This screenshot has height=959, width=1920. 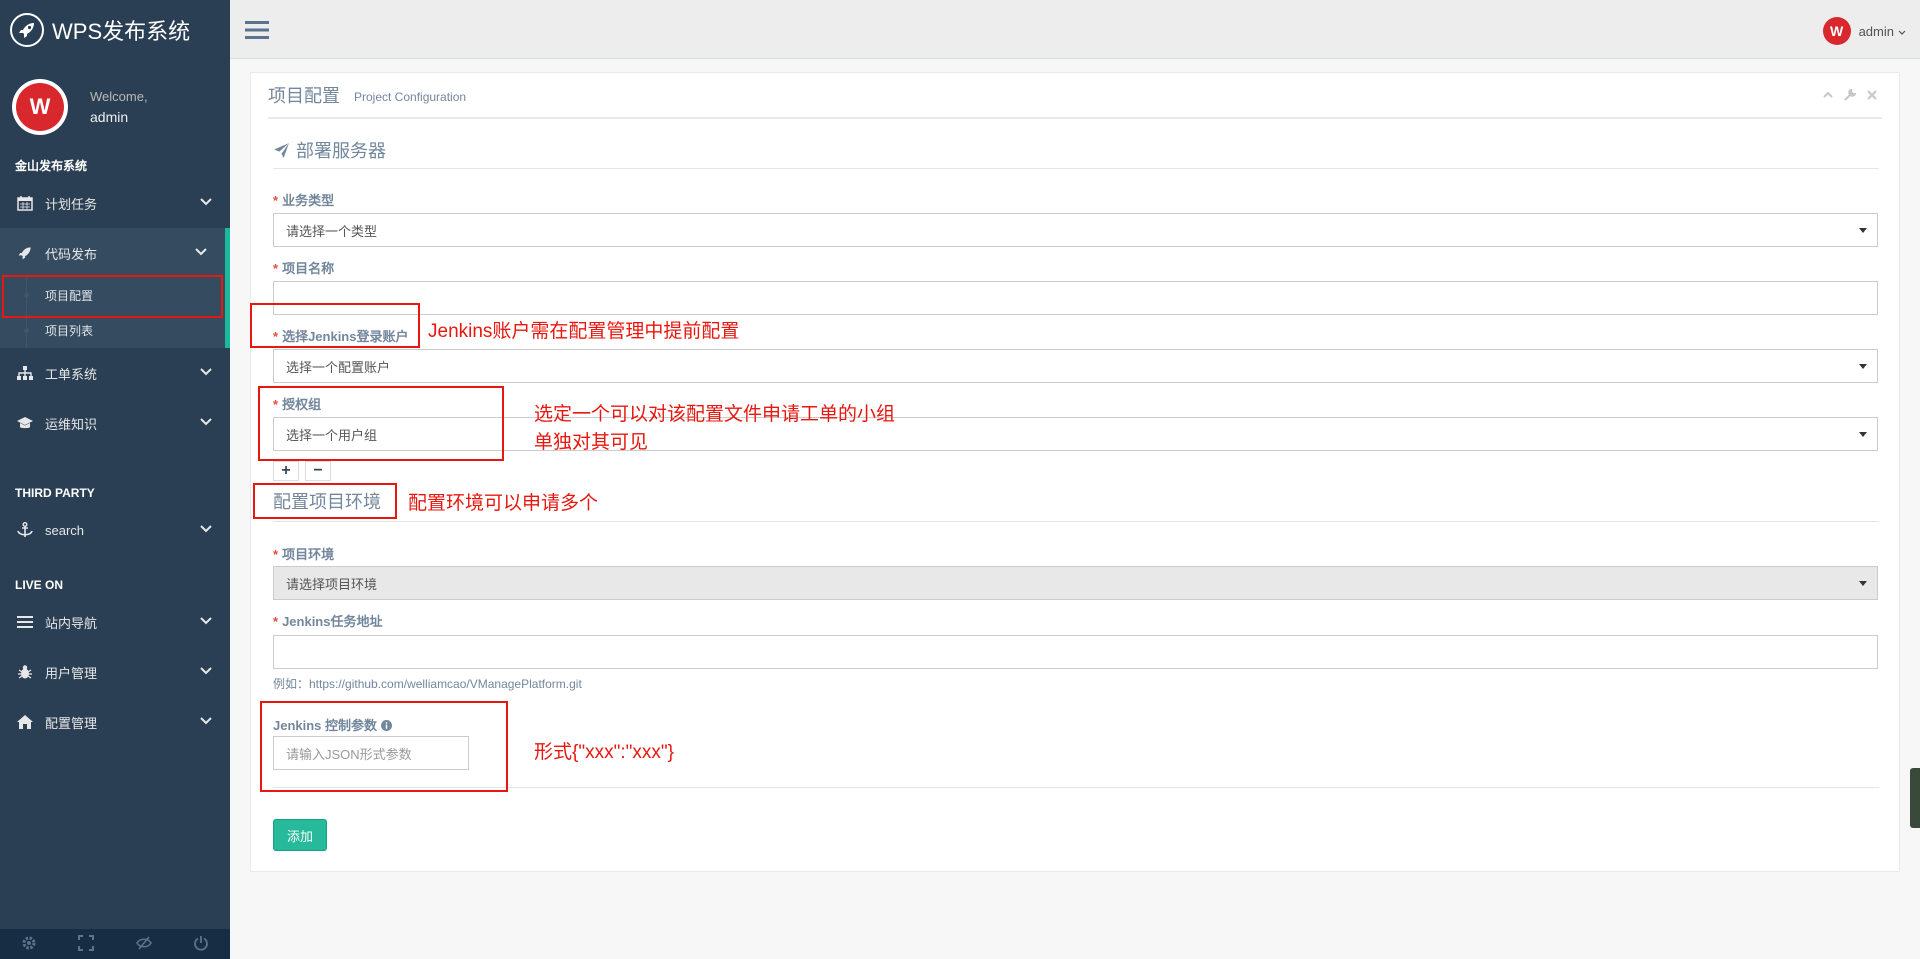 I want to click on wps-logo-icon: W, so click(x=40, y=106).